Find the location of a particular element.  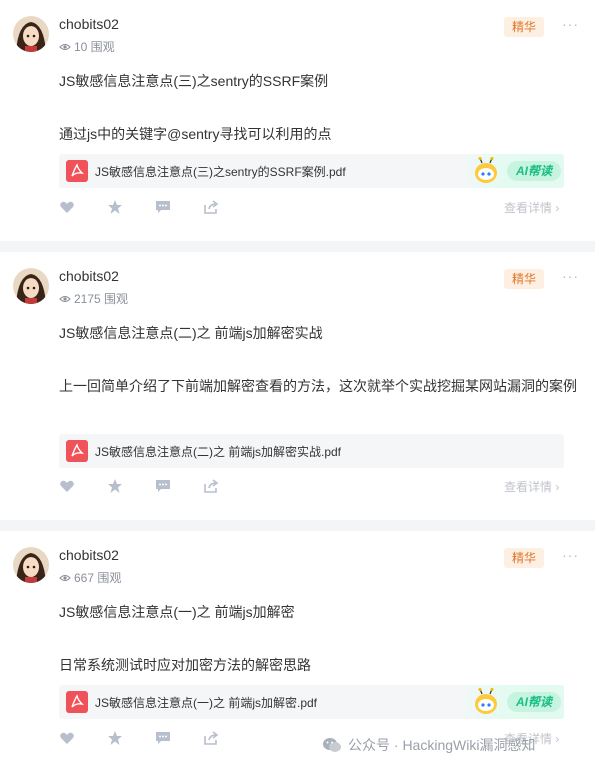

post-description: 日常系统测试时应对加密方法的解密思路 is located at coordinates (185, 665).